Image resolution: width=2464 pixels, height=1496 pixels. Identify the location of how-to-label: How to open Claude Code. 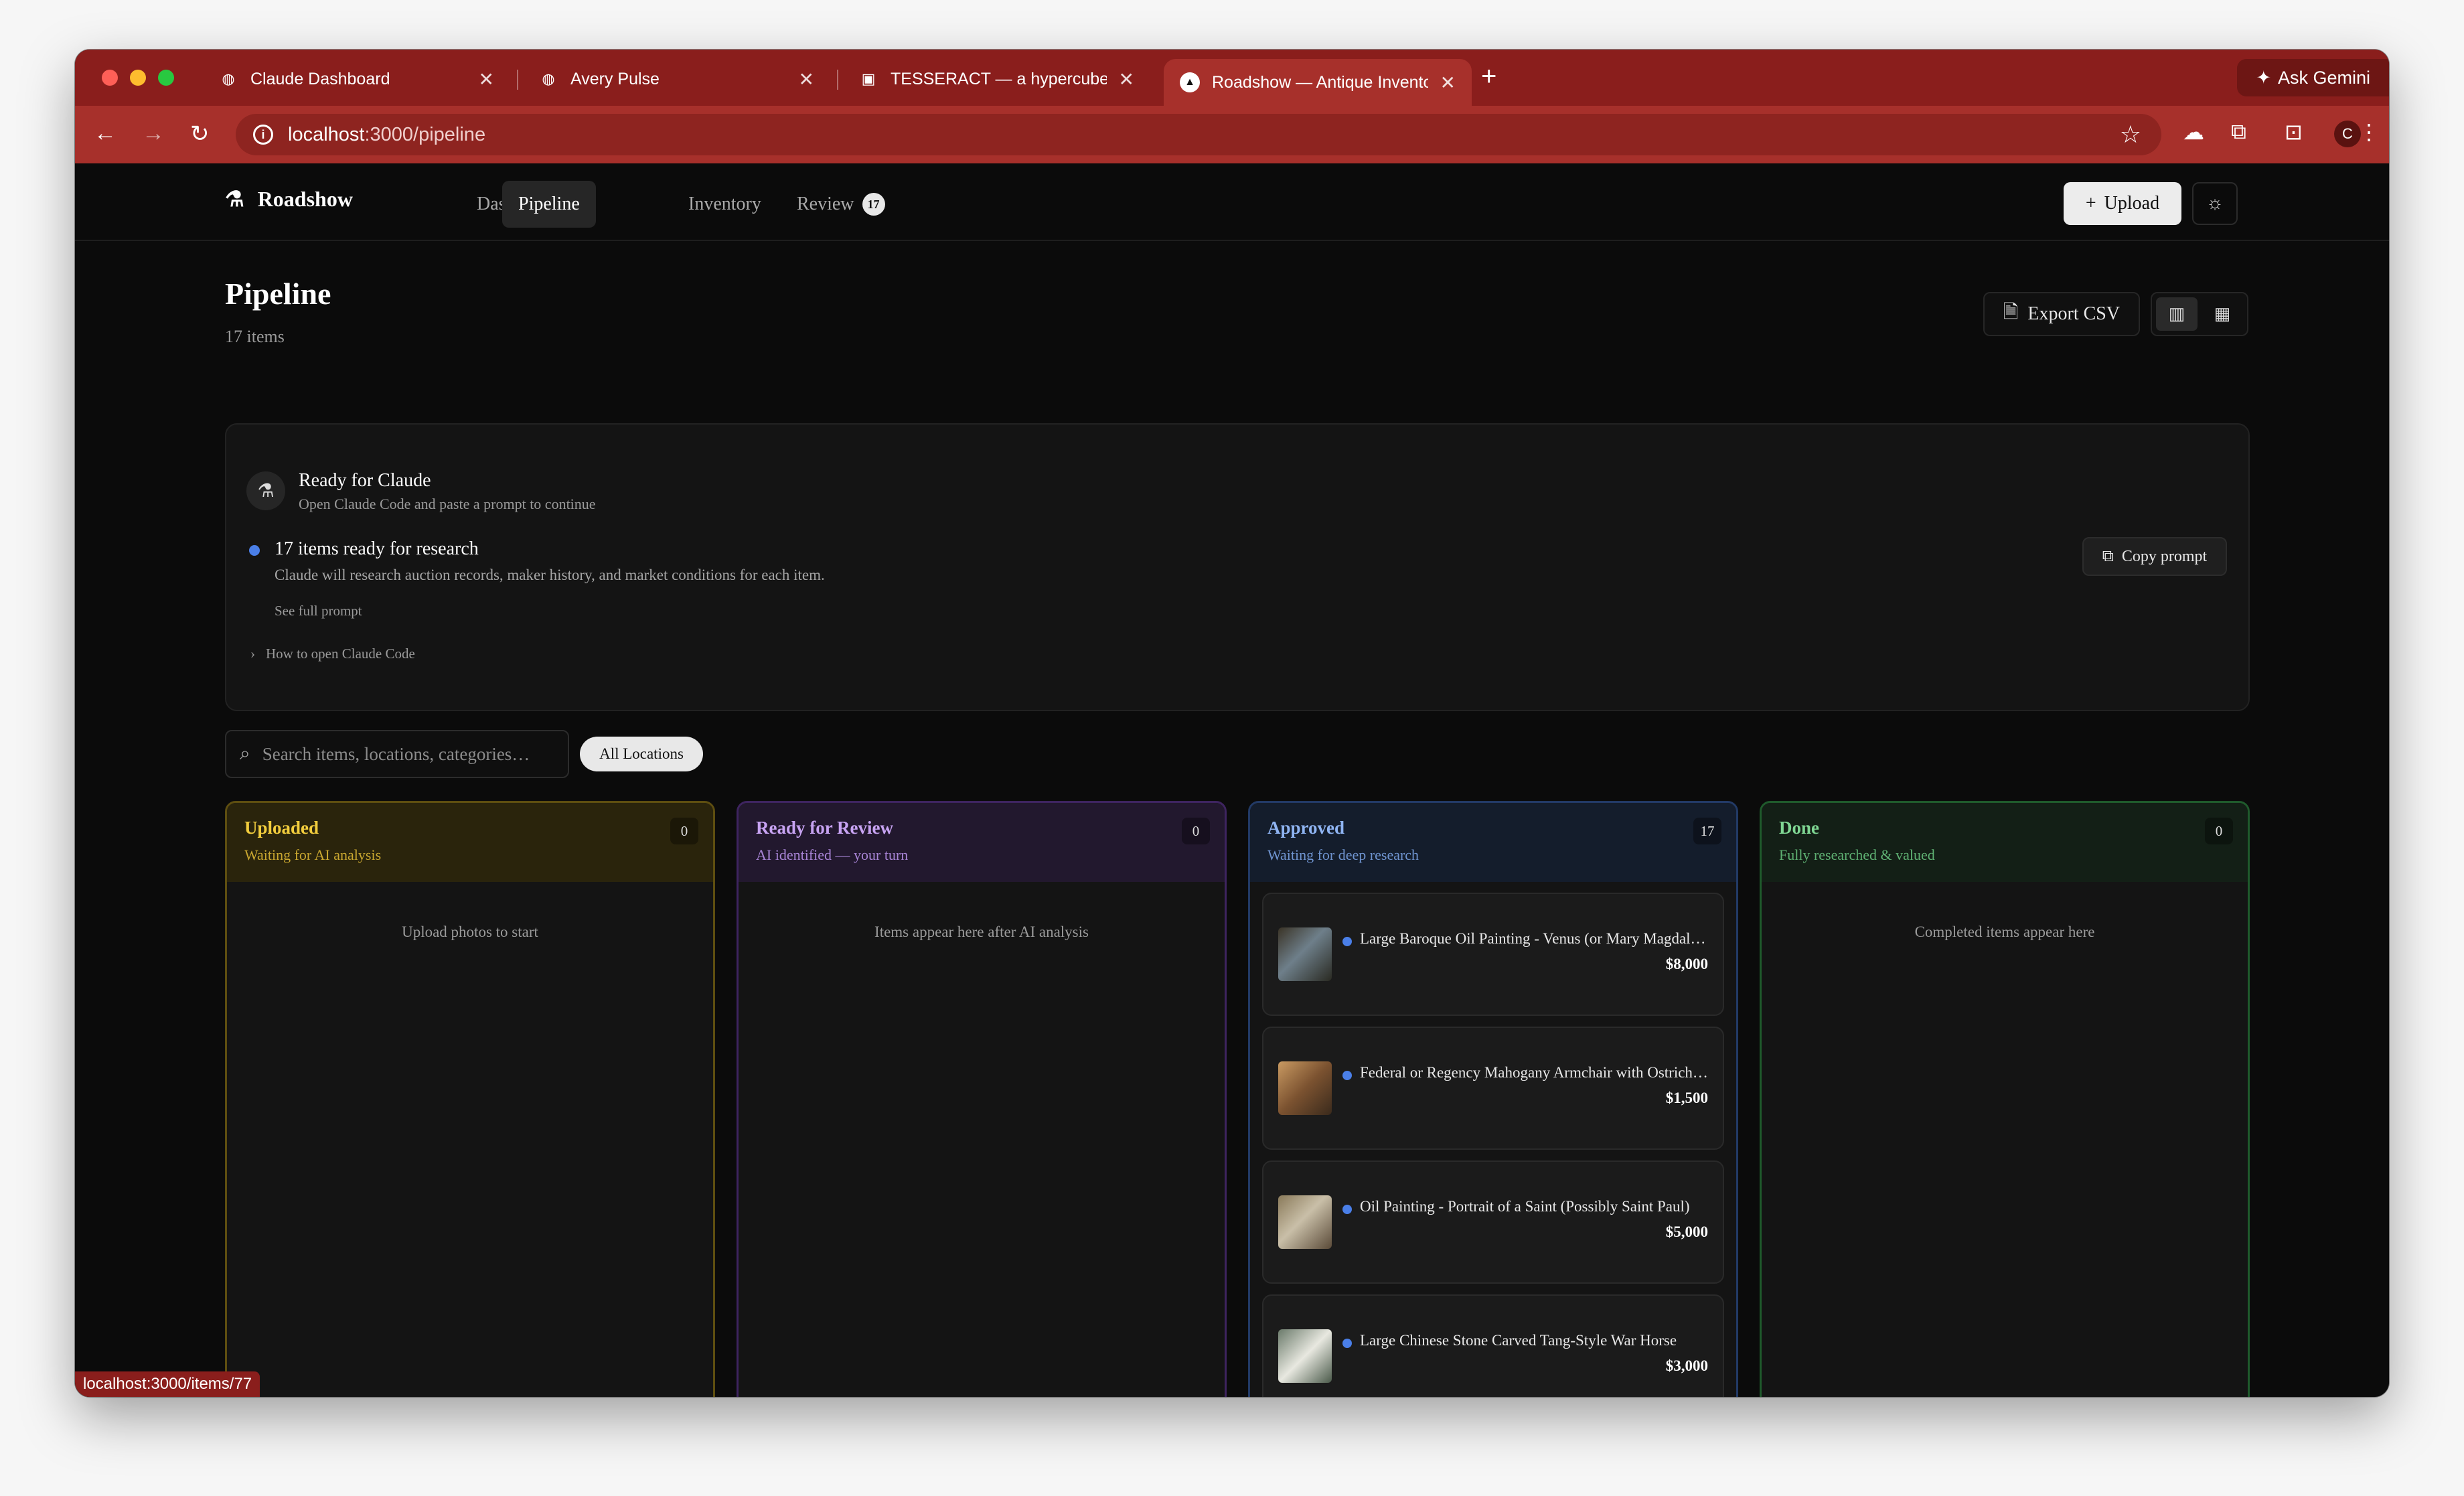
(340, 654).